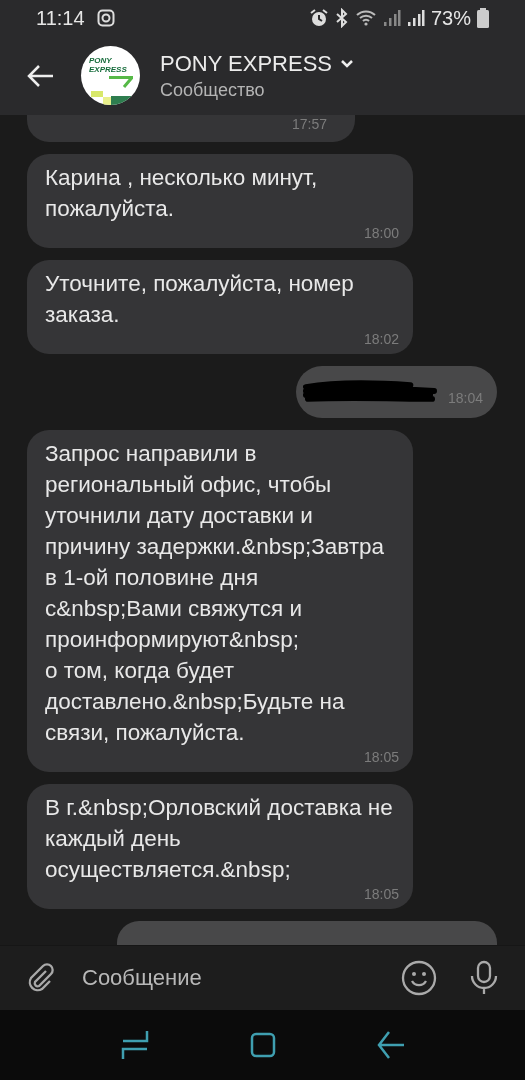 The image size is (525, 1080). What do you see at coordinates (309, 124) in the screenshot?
I see `message-time: 17:57` at bounding box center [309, 124].